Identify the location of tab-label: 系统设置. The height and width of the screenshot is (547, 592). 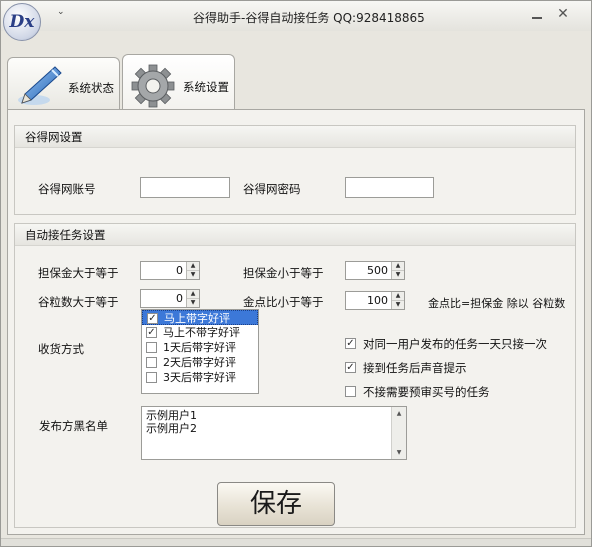
(206, 87).